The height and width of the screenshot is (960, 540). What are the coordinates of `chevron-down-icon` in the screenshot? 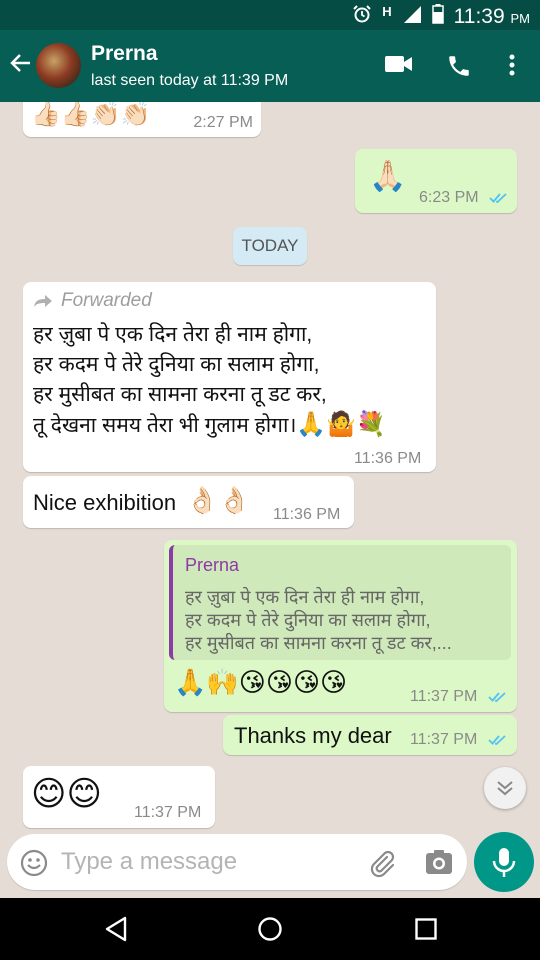 It's located at (505, 788).